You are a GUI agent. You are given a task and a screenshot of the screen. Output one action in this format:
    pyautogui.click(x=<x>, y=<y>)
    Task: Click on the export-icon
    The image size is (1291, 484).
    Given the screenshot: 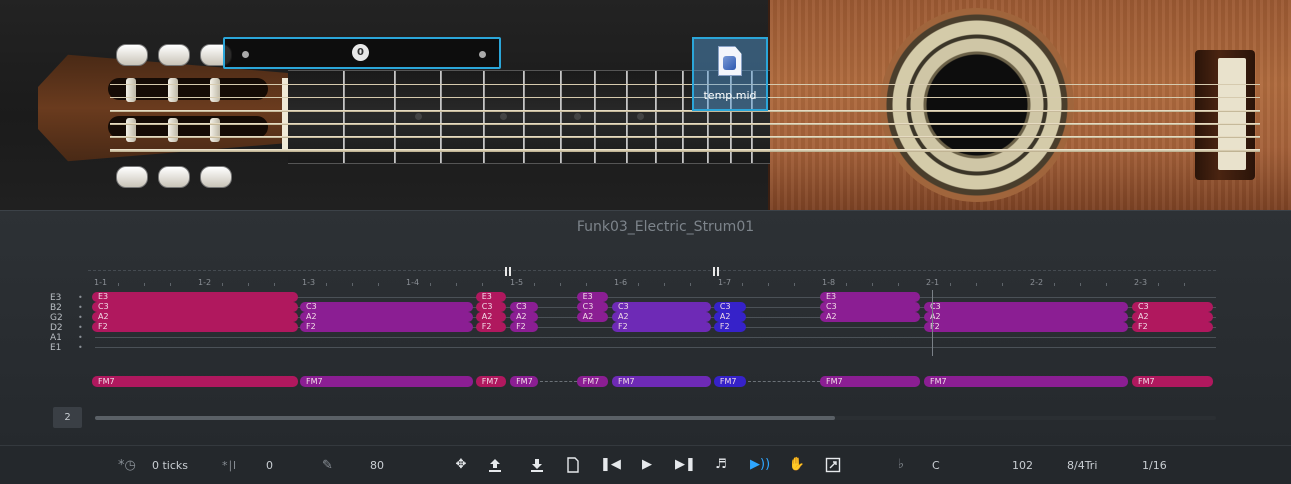 What is the action you would take?
    pyautogui.click(x=495, y=465)
    